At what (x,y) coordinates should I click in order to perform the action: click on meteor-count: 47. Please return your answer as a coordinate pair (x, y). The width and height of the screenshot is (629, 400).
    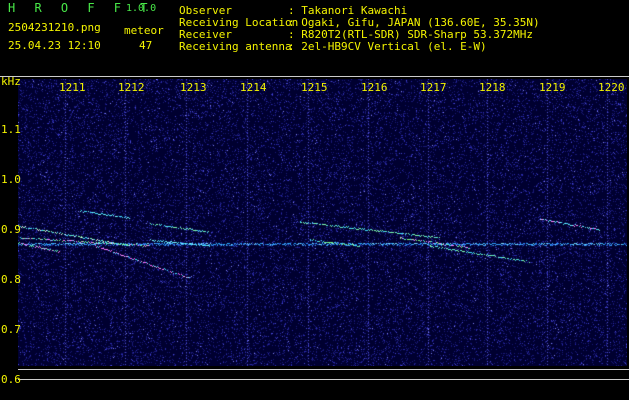
    Looking at the image, I should click on (146, 45).